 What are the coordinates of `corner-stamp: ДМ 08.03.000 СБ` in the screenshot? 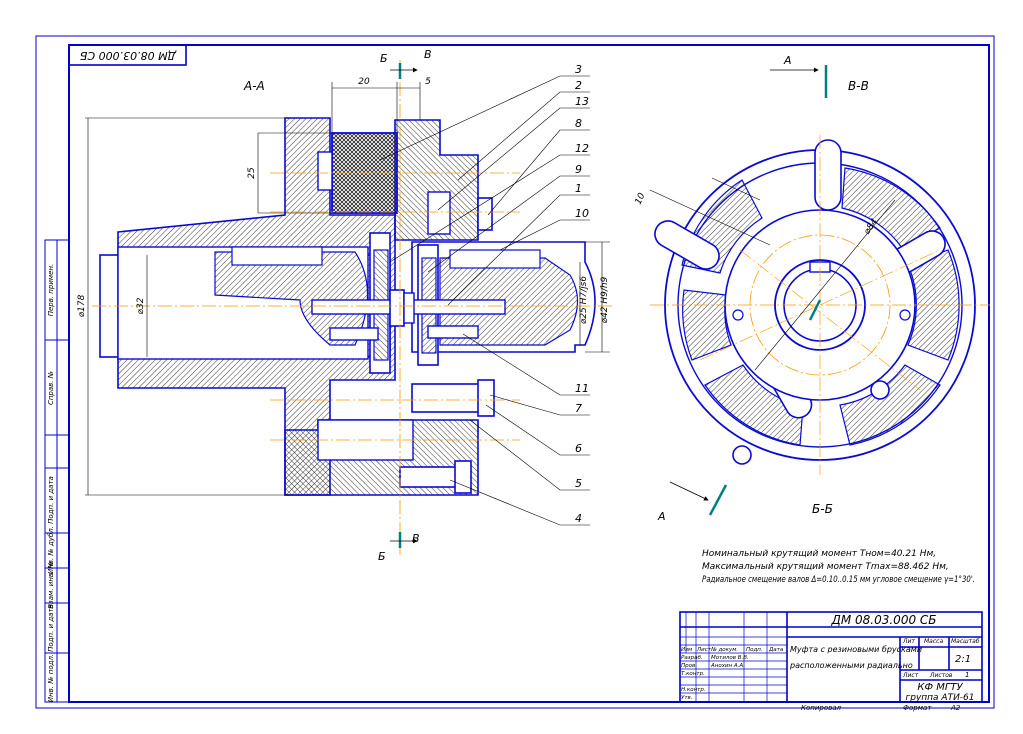 It's located at (127, 55).